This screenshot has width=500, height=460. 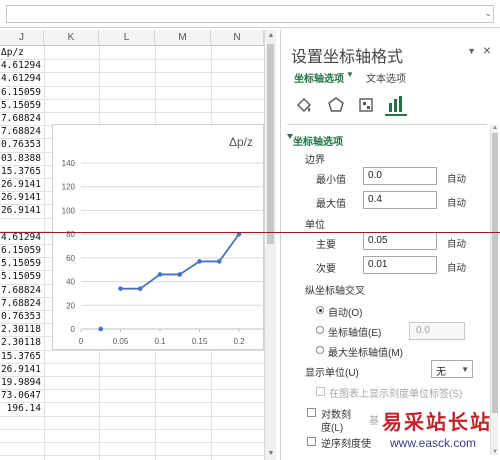 What do you see at coordinates (345, 311) in the screenshot?
I see `radio-cross-auto-label: 自动(O)` at bounding box center [345, 311].